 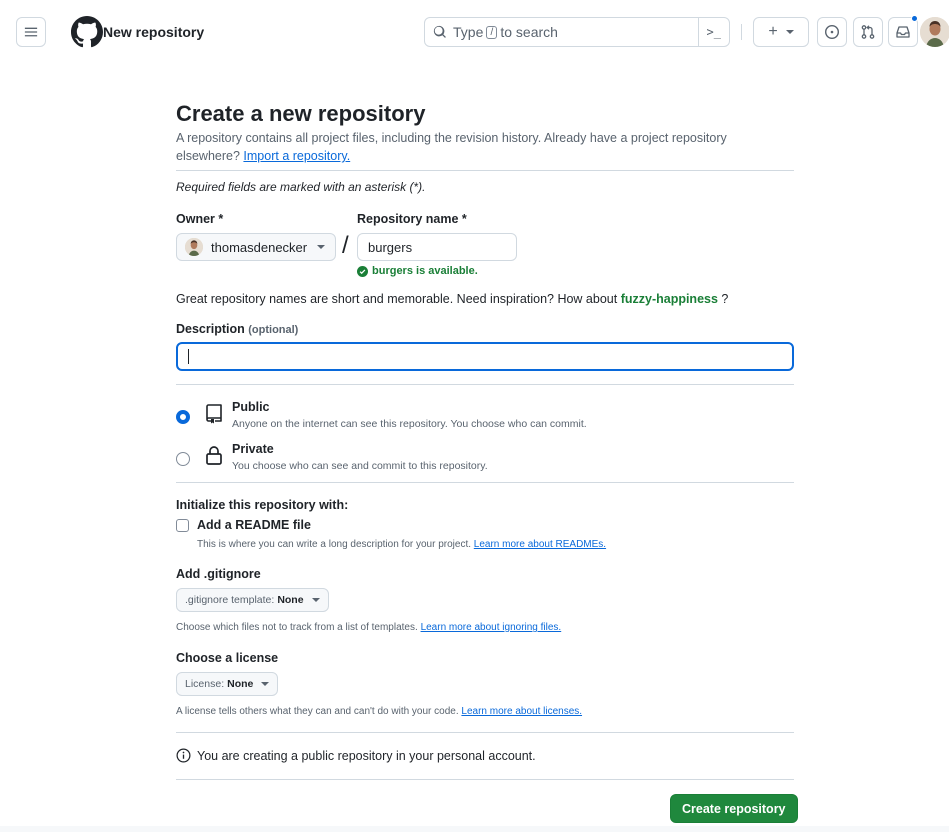 I want to click on license-select-label: License:, so click(x=205, y=684).